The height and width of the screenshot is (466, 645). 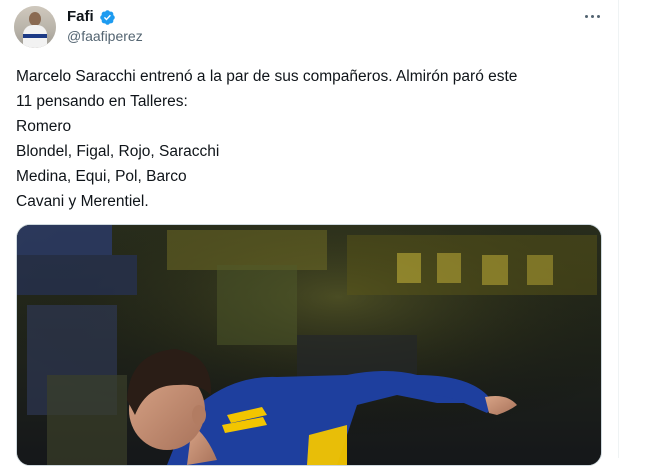 I want to click on more-horizontal-icon, so click(x=586, y=16).